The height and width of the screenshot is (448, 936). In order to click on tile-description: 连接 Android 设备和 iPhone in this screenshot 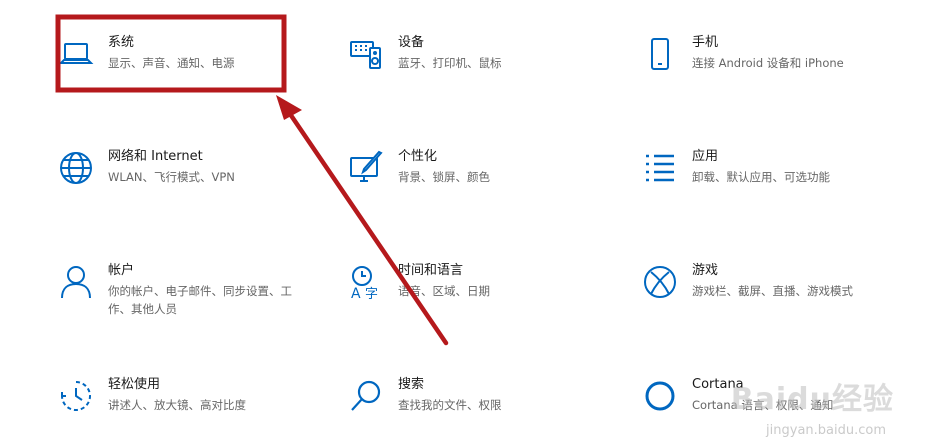, I will do `click(768, 63)`.